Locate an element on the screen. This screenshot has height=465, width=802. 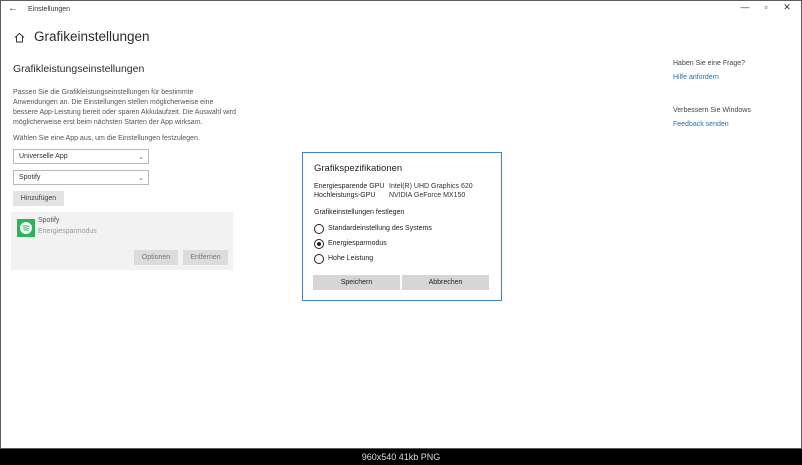
window-title: Einstellungen is located at coordinates (49, 9).